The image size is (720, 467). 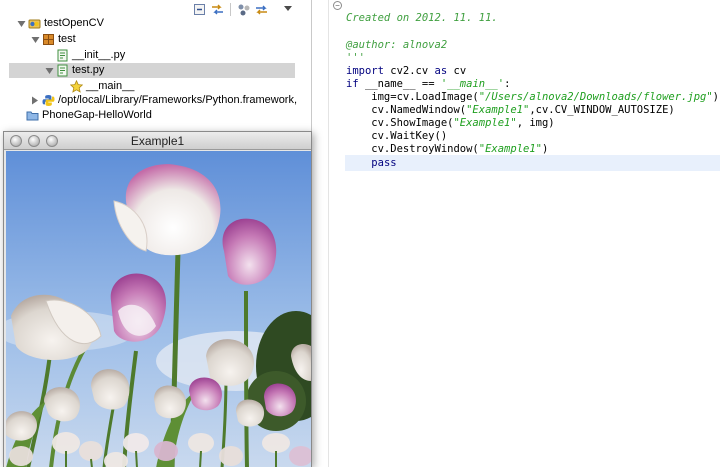 I want to click on tree-item-project: testOpenCV, so click(x=60, y=23).